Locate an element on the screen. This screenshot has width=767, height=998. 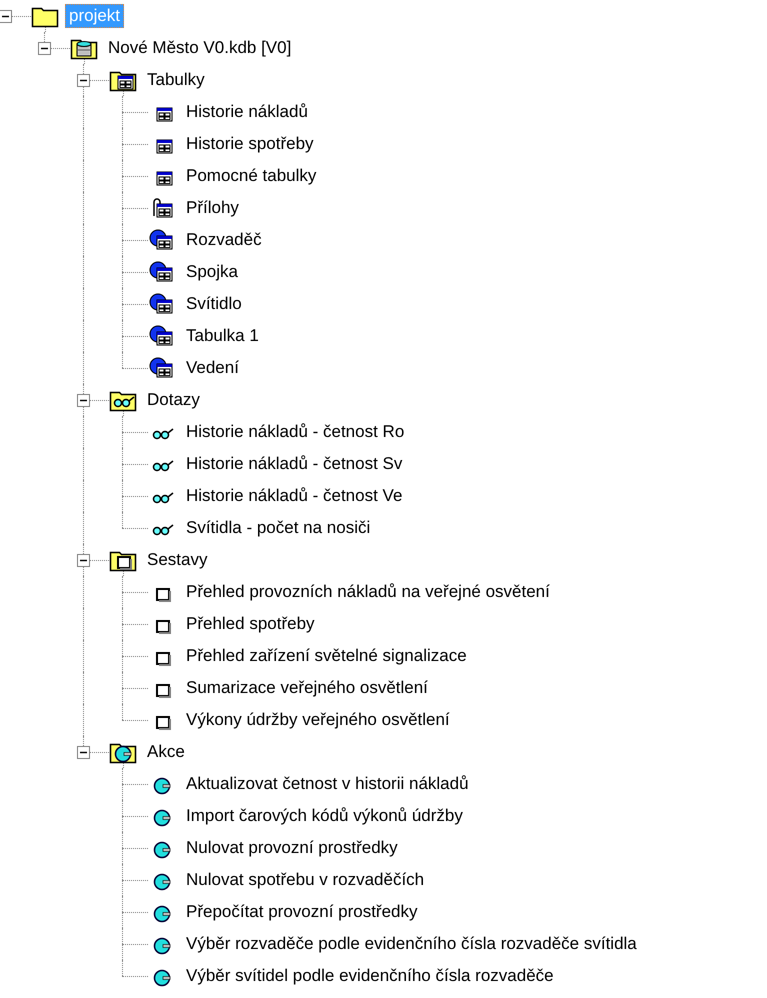
tree-item: Přehled zařízení světelné signalizace is located at coordinates (326, 656).